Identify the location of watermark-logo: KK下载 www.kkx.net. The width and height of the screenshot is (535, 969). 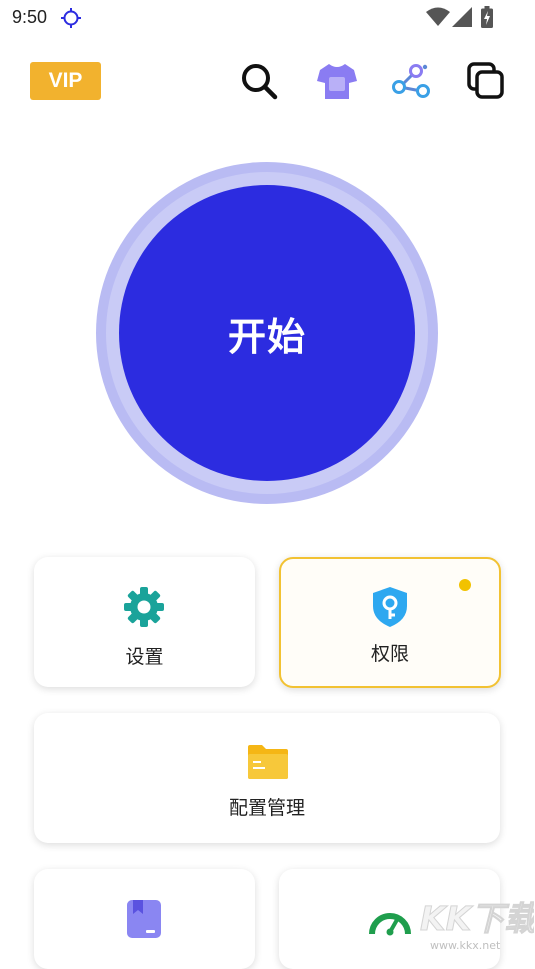
(449, 923).